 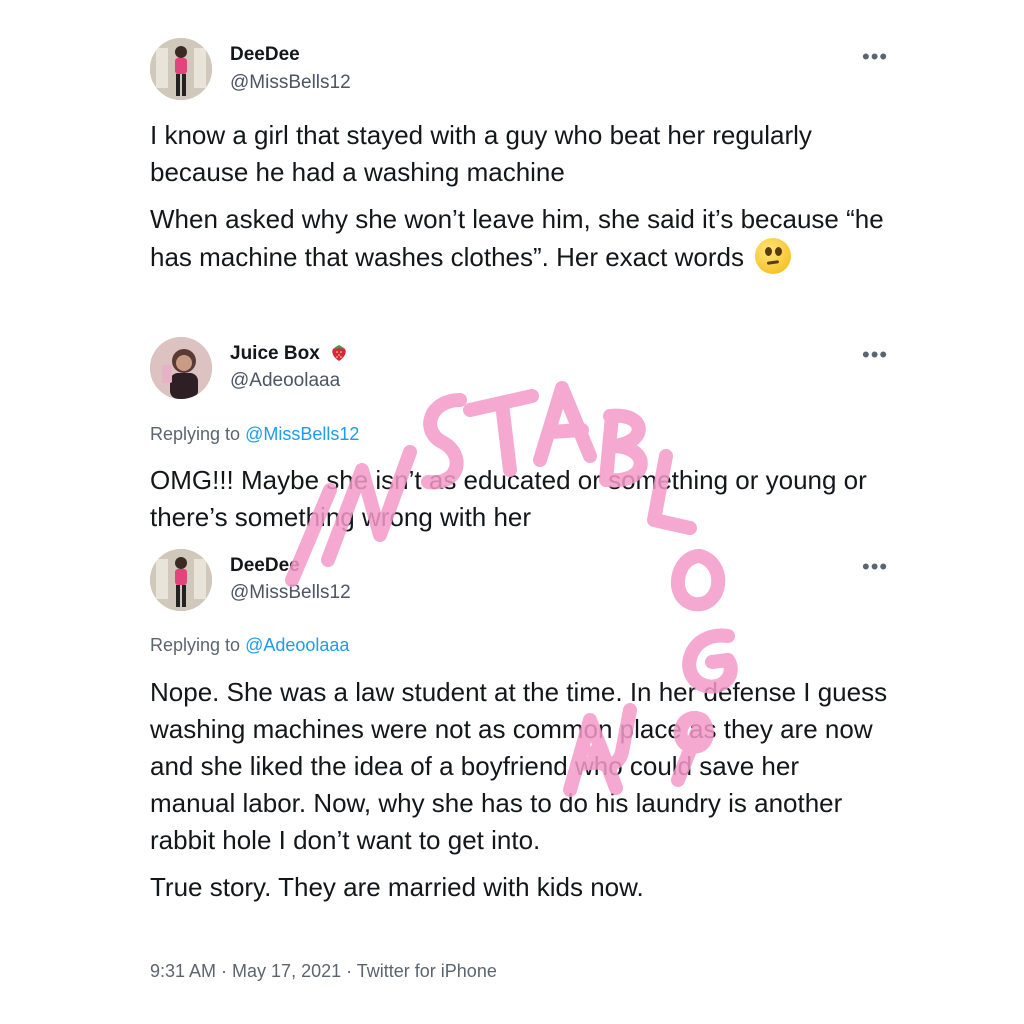 I want to click on display-name-row: Juice Box, so click(x=289, y=353).